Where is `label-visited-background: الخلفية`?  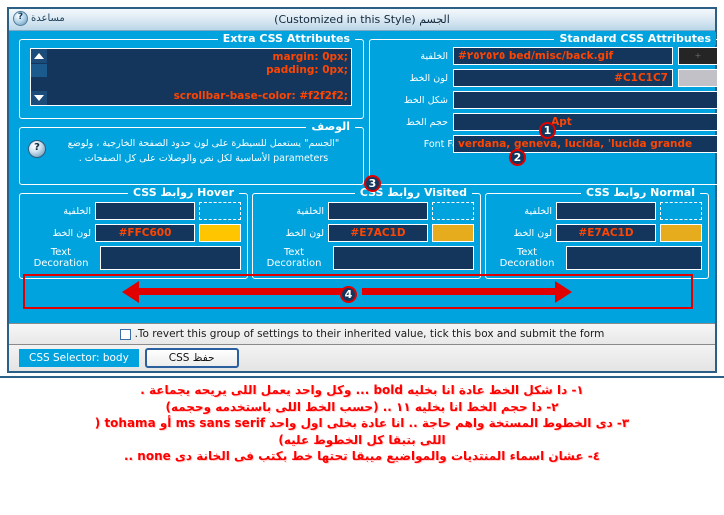 label-visited-background: الخلفية is located at coordinates (310, 211).